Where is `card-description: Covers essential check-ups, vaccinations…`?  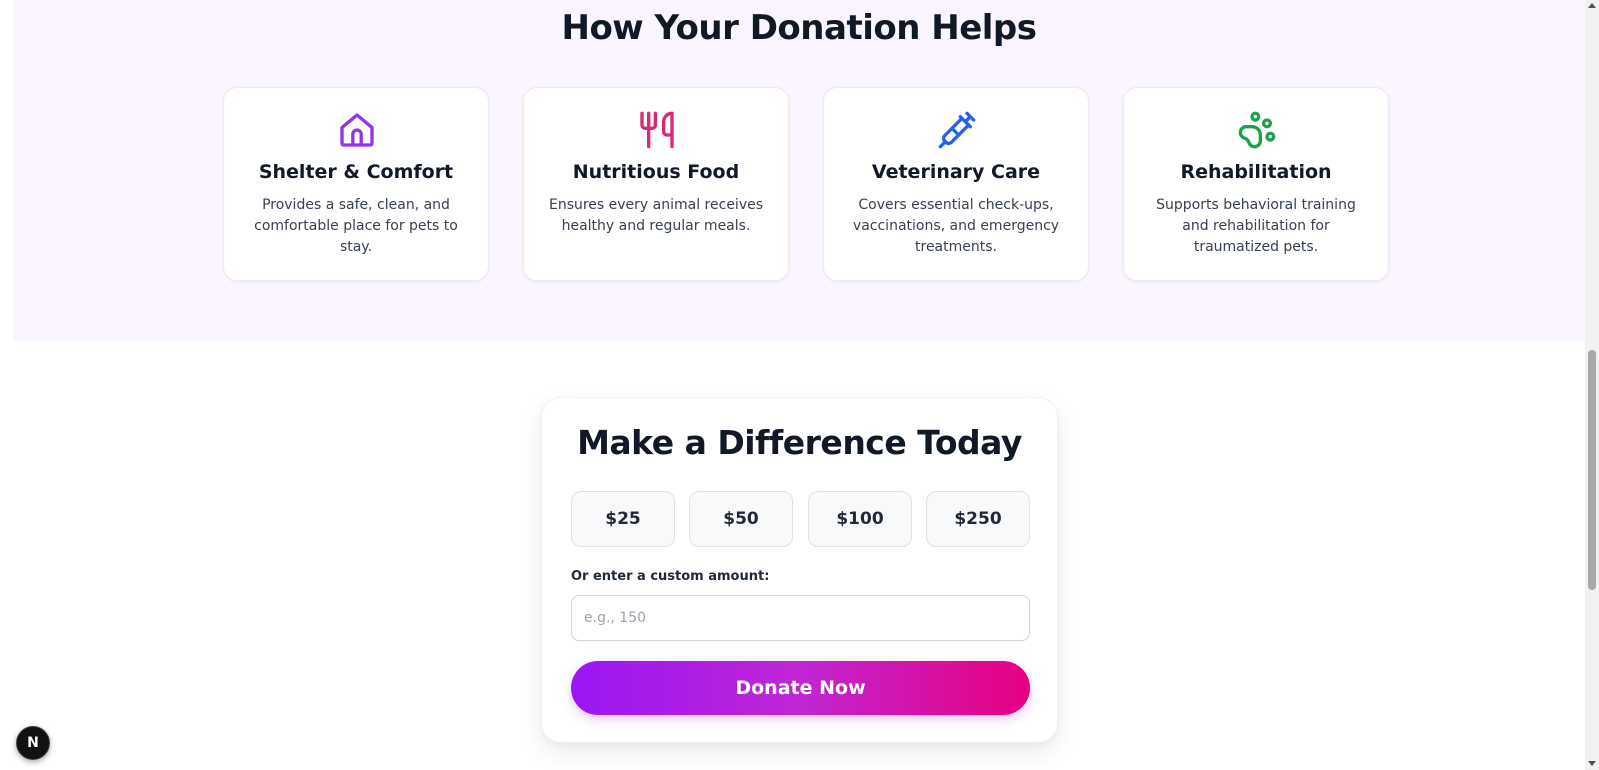
card-description: Covers essential check-ups, vaccinations… is located at coordinates (956, 226).